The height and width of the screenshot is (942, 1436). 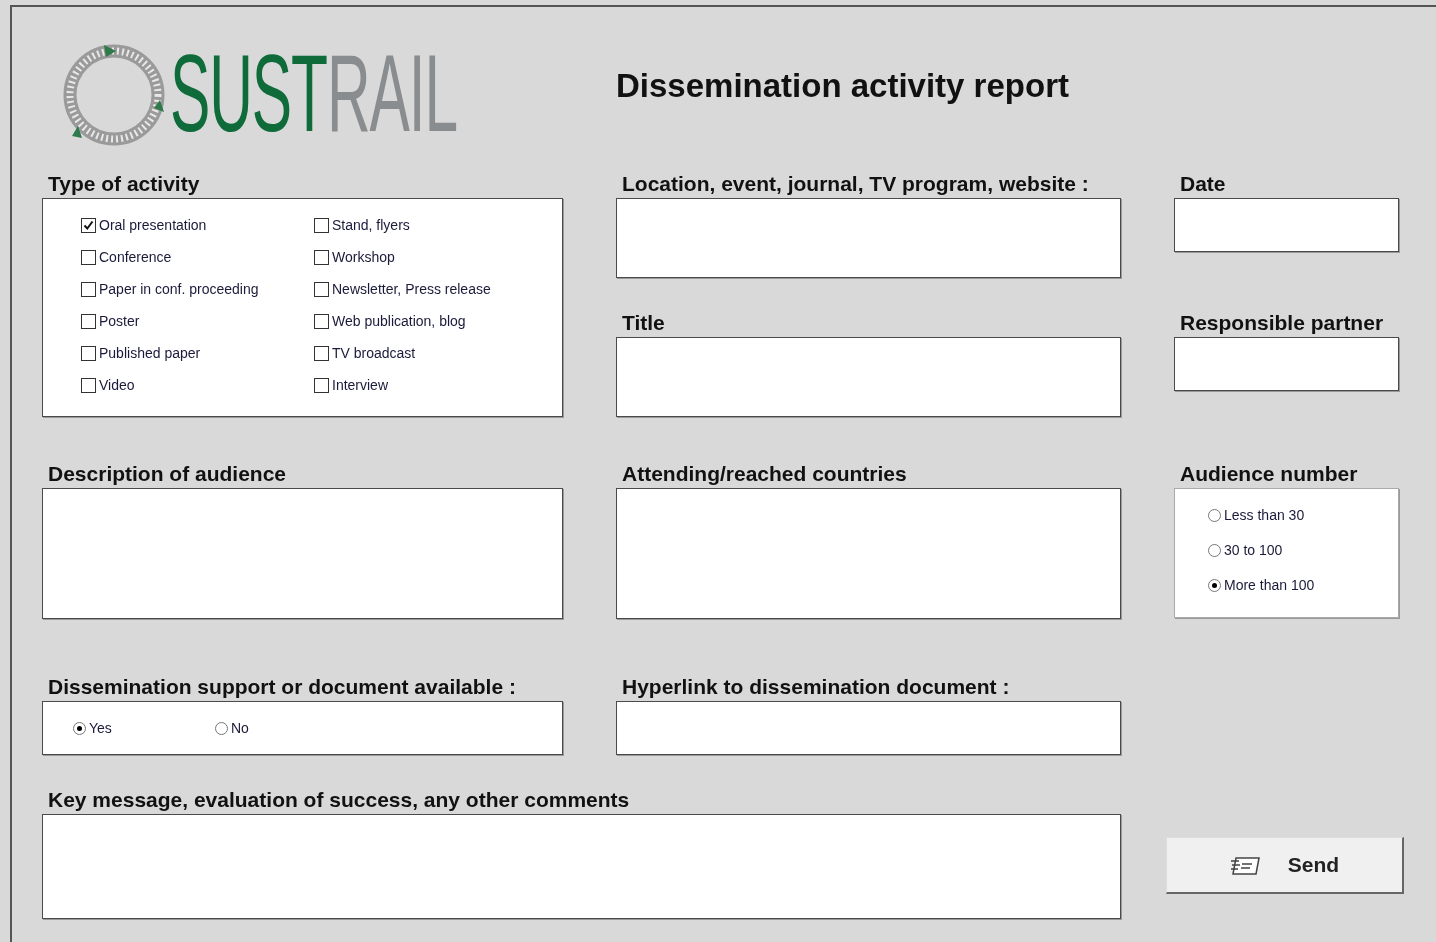 I want to click on activity-checkbox: Conference, so click(x=197, y=257).